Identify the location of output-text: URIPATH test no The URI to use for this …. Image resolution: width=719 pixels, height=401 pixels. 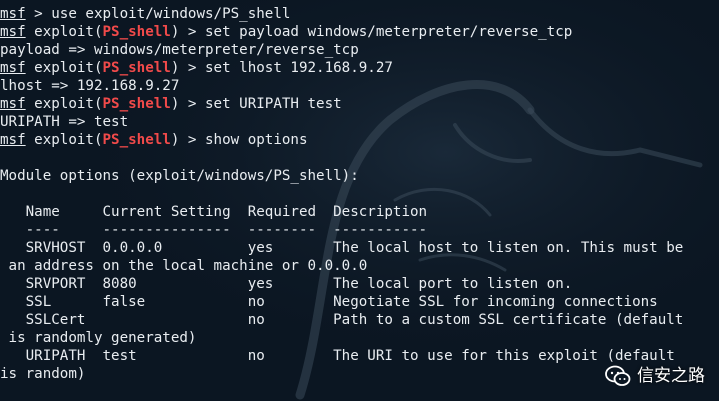
(337, 356).